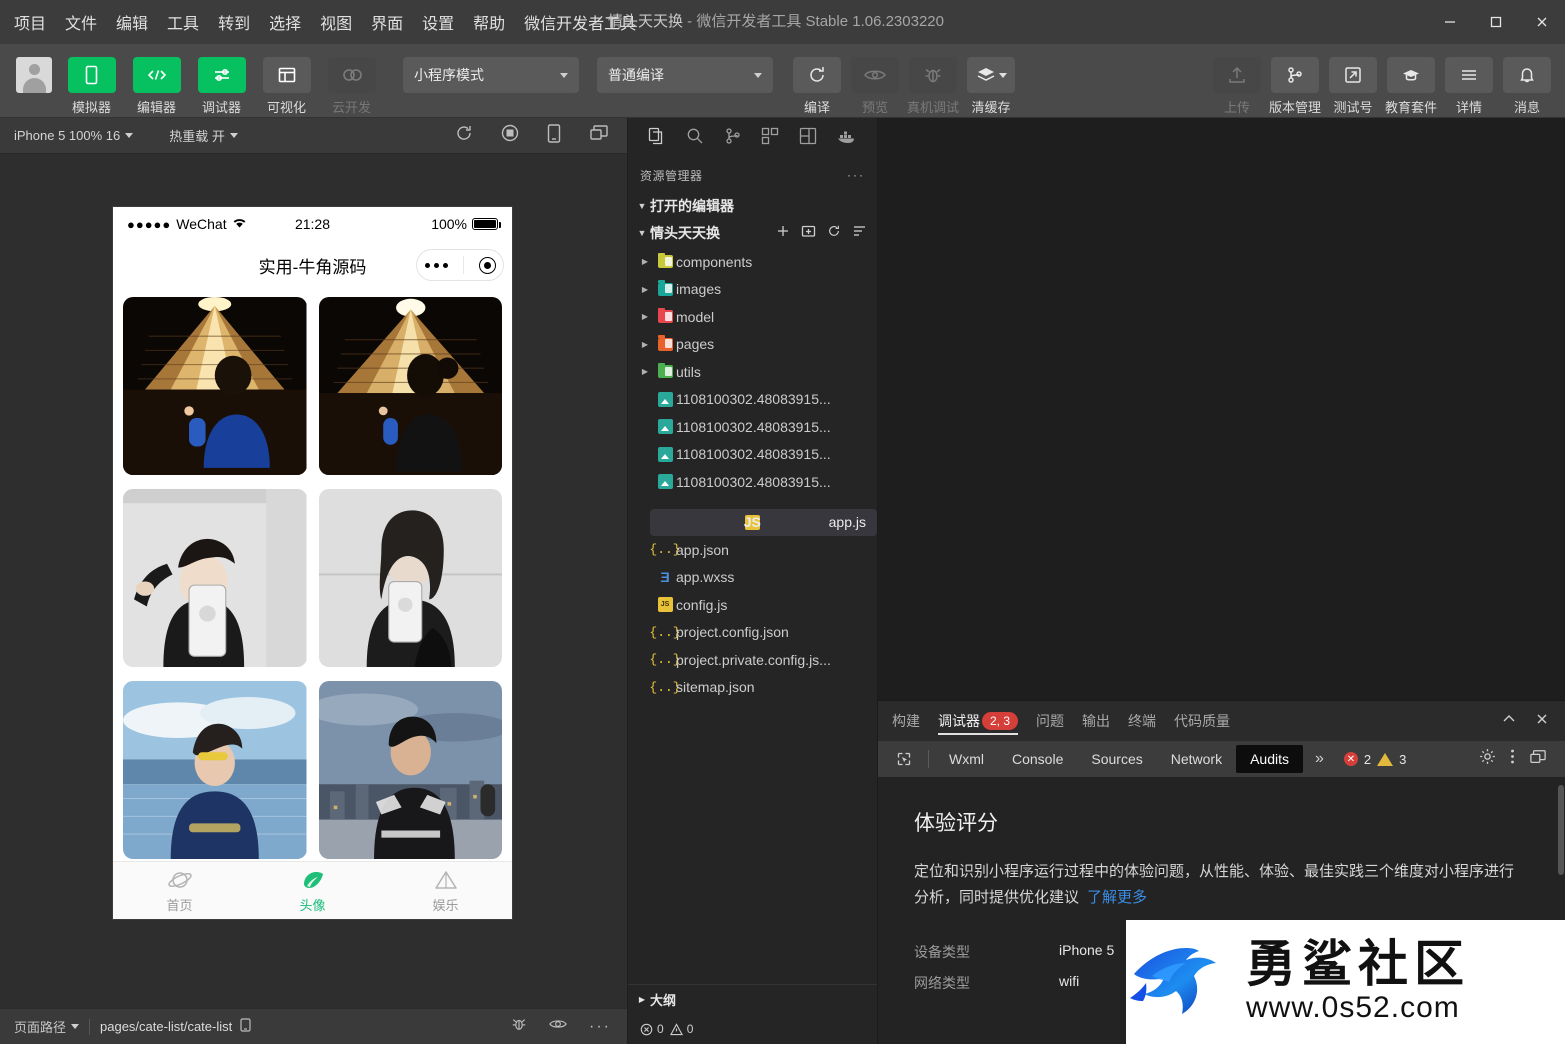 This screenshot has width=1565, height=1044. I want to click on devtools-tab-debugger: 调试器 2, 3, so click(978, 721).